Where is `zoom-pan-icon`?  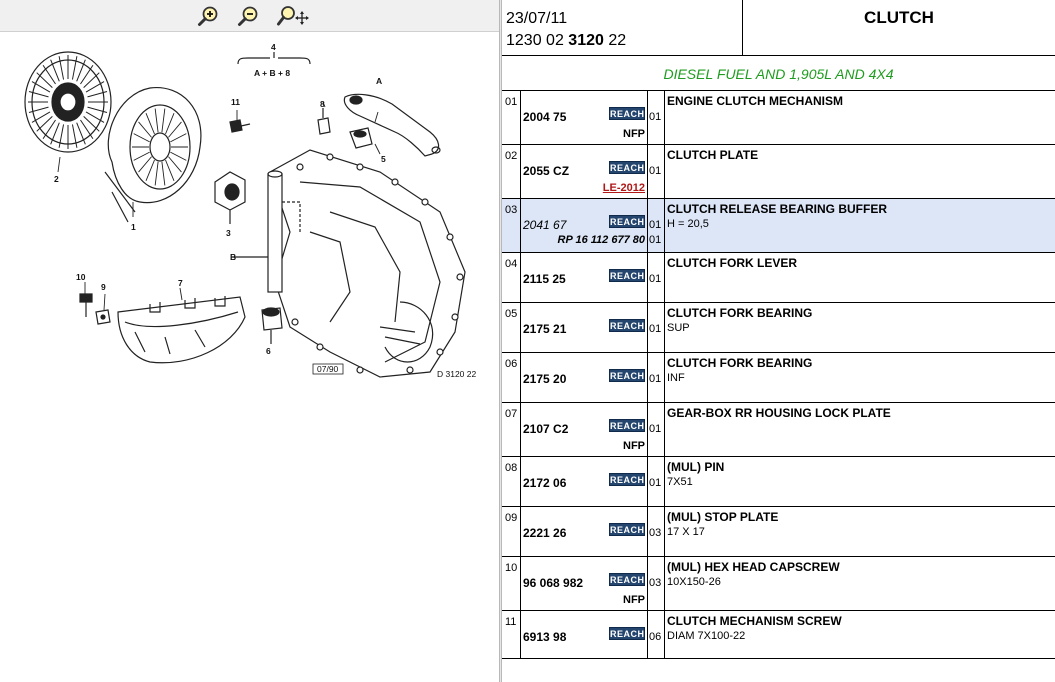
zoom-pan-icon is located at coordinates (293, 16).